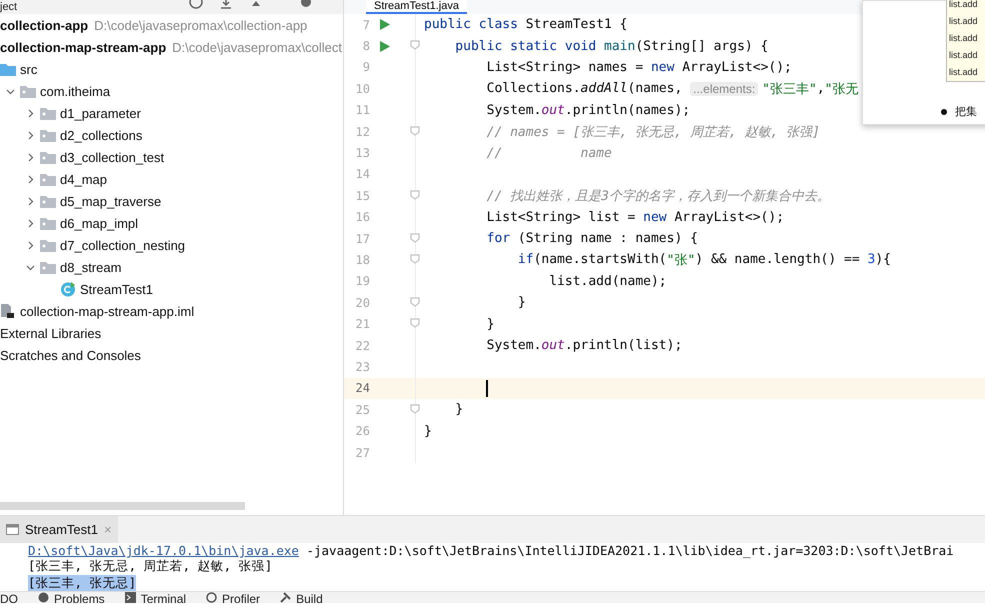 This screenshot has width=985, height=613. What do you see at coordinates (12, 529) in the screenshot?
I see `console-icon` at bounding box center [12, 529].